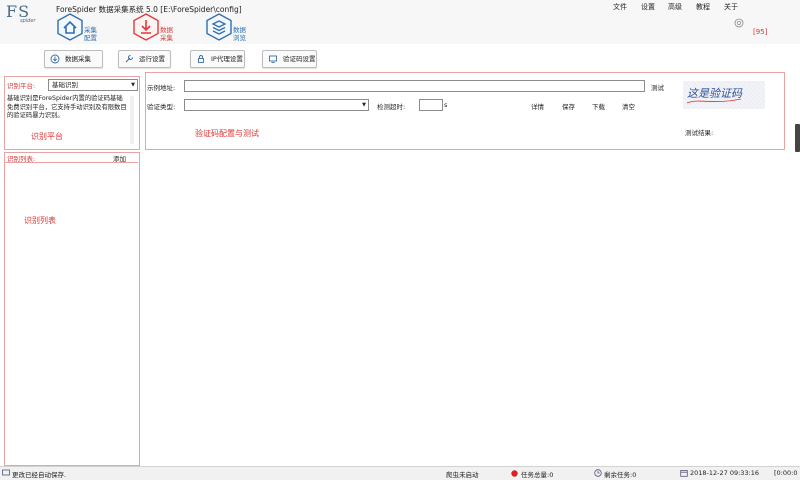  Describe the element at coordinates (78, 59) in the screenshot. I see `data-collect-label: 数据采集` at that location.